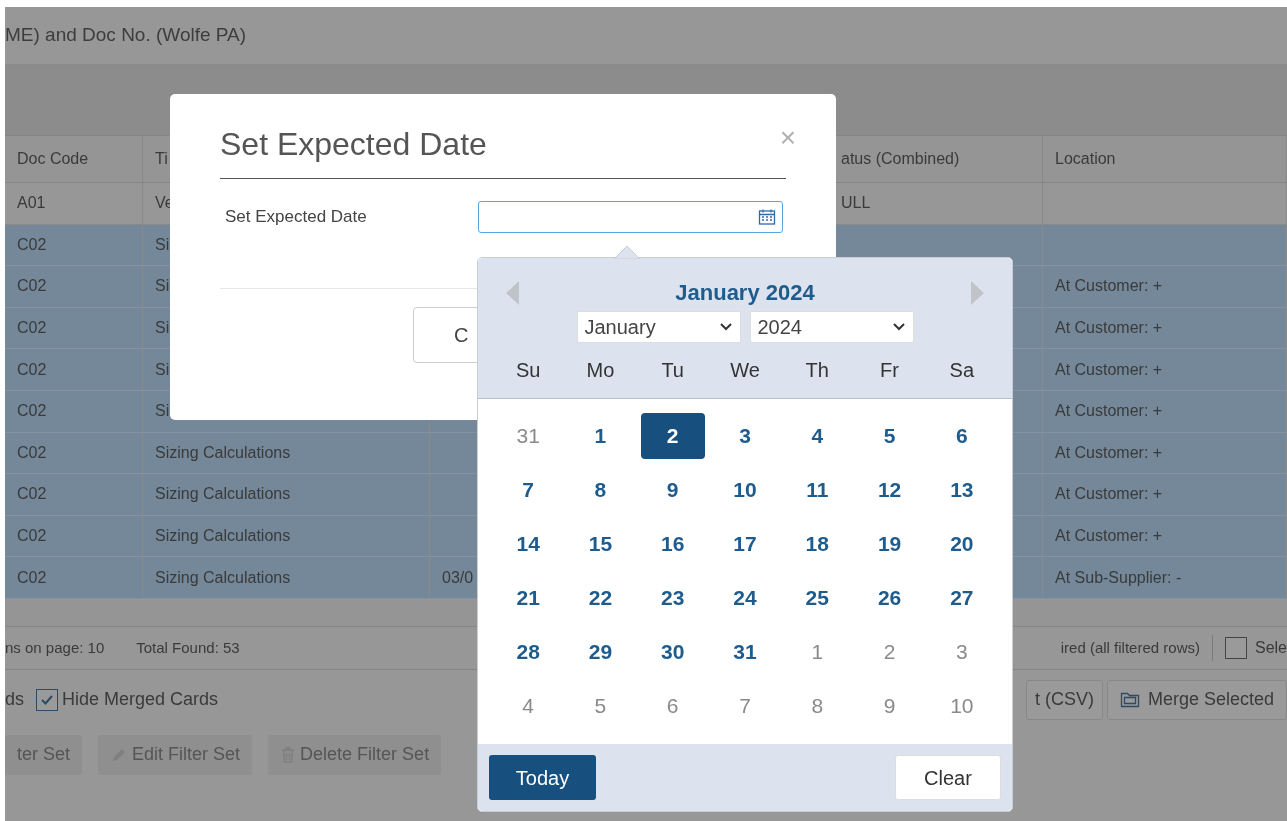  What do you see at coordinates (817, 370) in the screenshot?
I see `weekday-label: Th` at bounding box center [817, 370].